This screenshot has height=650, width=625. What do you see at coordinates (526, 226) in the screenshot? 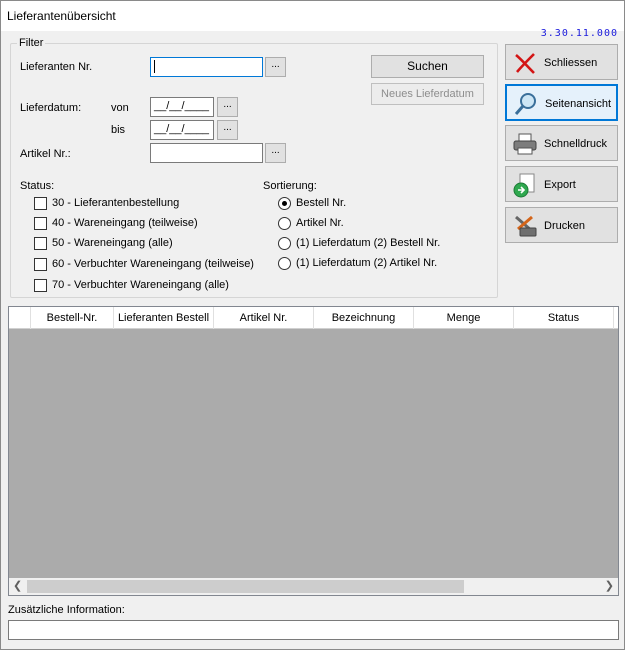
I see `print-tools-icon` at bounding box center [526, 226].